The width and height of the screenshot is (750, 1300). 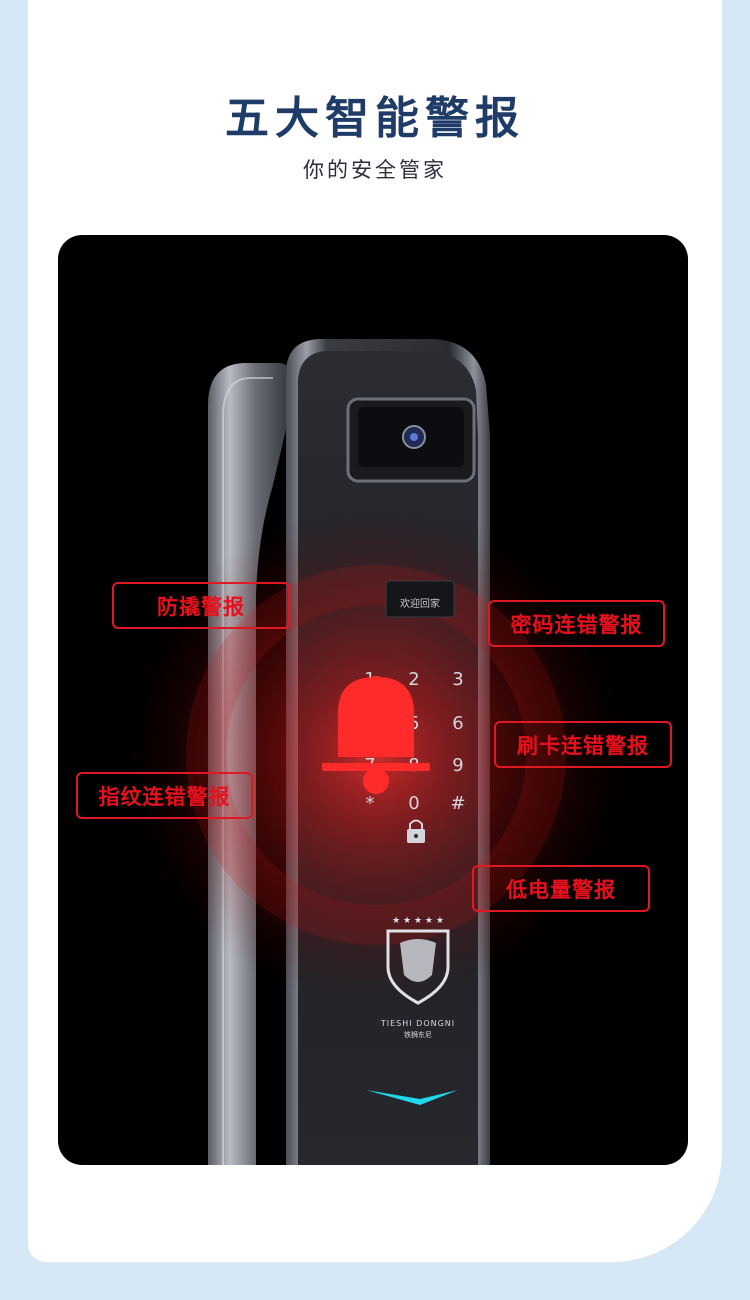 What do you see at coordinates (457, 679) in the screenshot?
I see `keypad-key: 3` at bounding box center [457, 679].